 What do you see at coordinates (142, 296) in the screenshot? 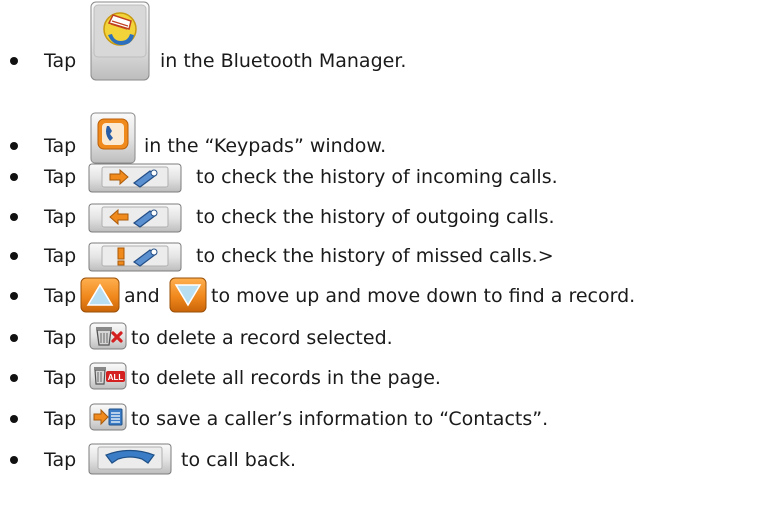
I see `conjunction-text: and` at bounding box center [142, 296].